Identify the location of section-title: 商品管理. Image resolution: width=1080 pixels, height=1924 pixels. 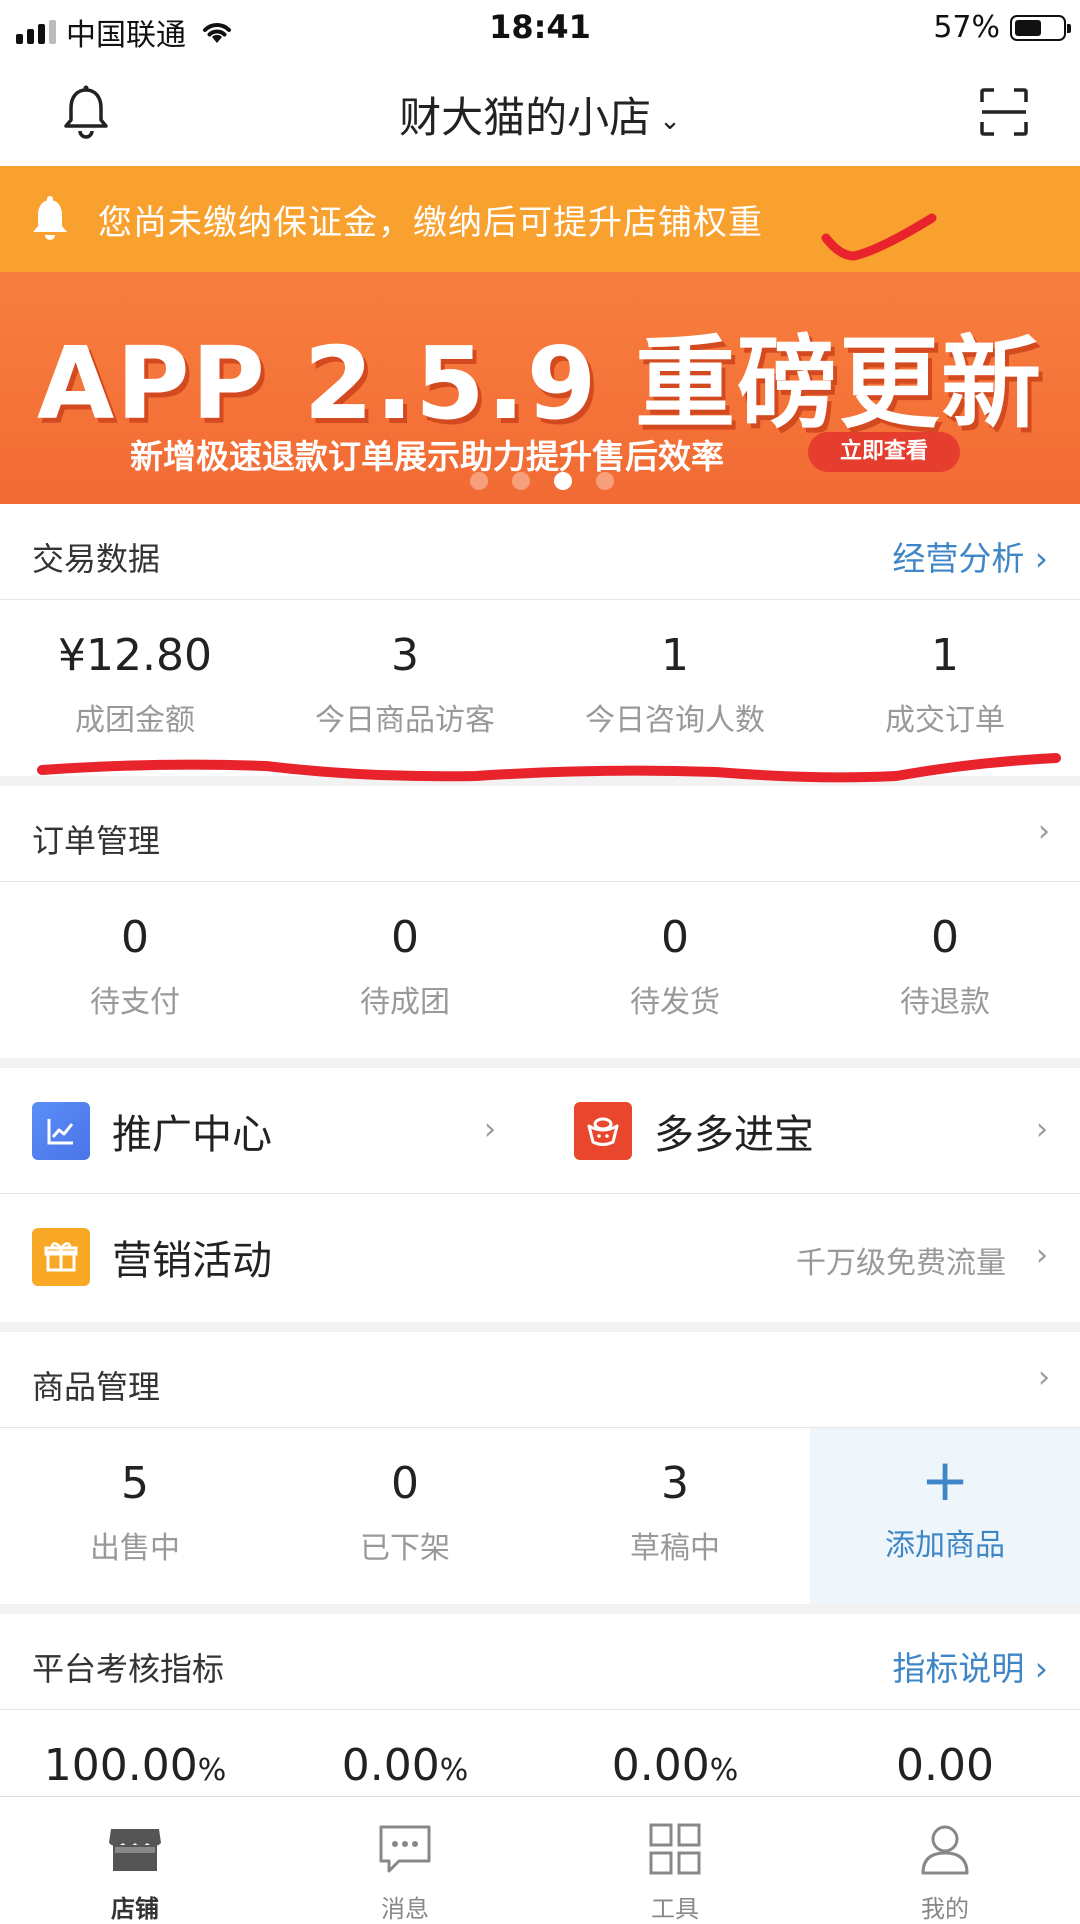
(96, 1387).